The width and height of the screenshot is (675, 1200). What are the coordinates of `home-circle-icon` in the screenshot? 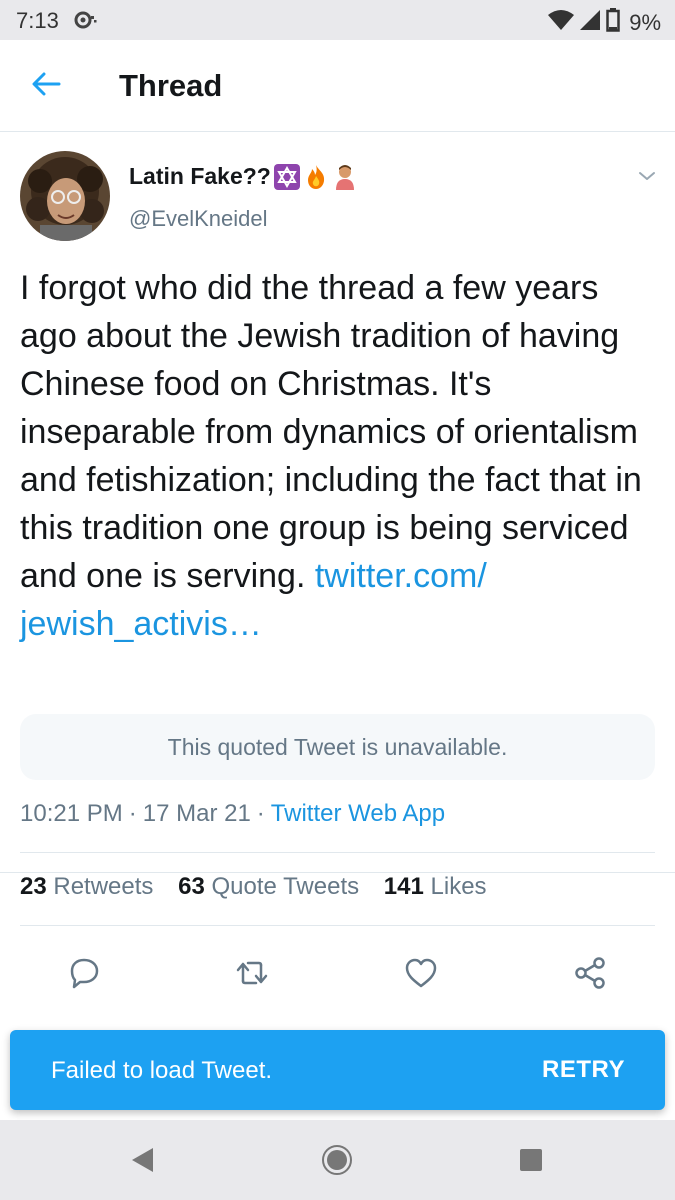 It's located at (337, 1162).